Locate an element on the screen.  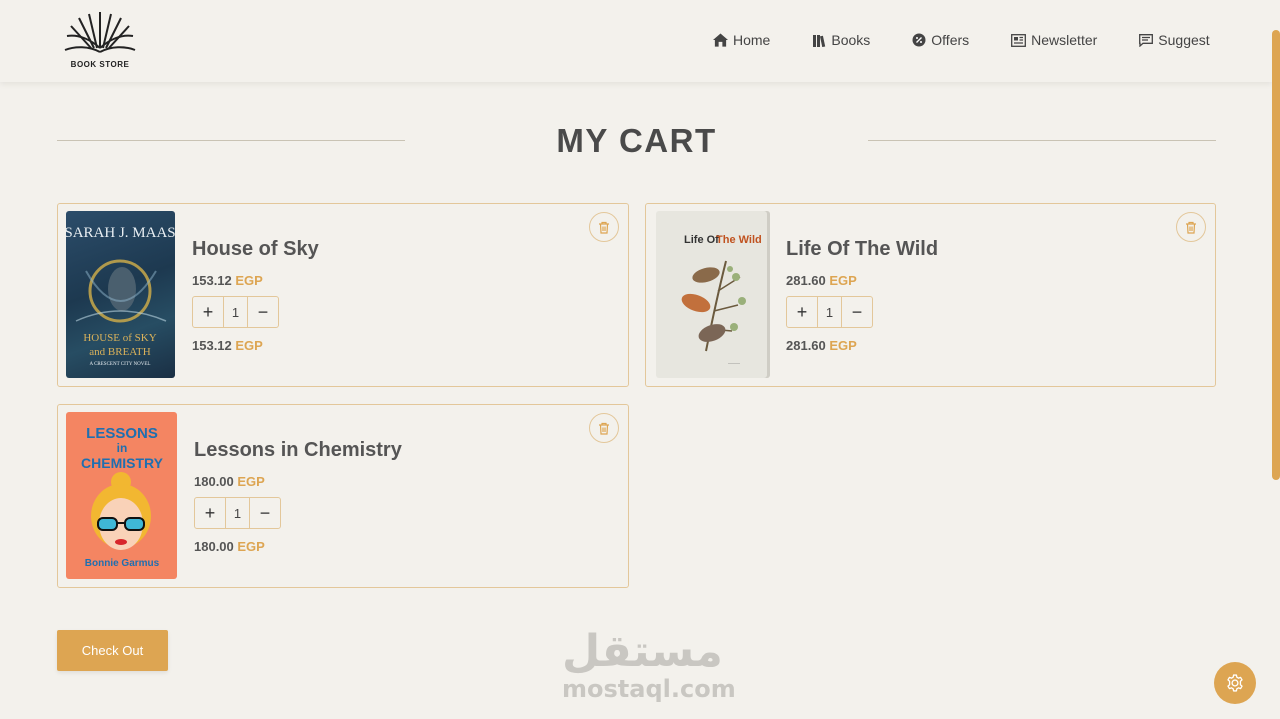
book-title: House of Sky is located at coordinates (255, 249).